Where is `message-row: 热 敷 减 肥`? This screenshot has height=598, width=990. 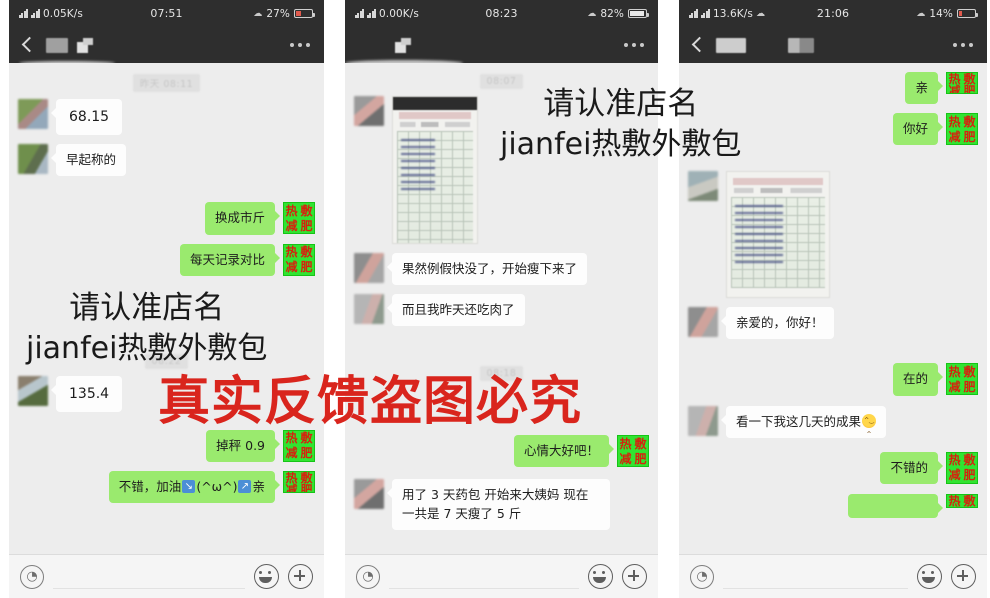 message-row: 热 敷 减 肥 is located at coordinates (833, 505).